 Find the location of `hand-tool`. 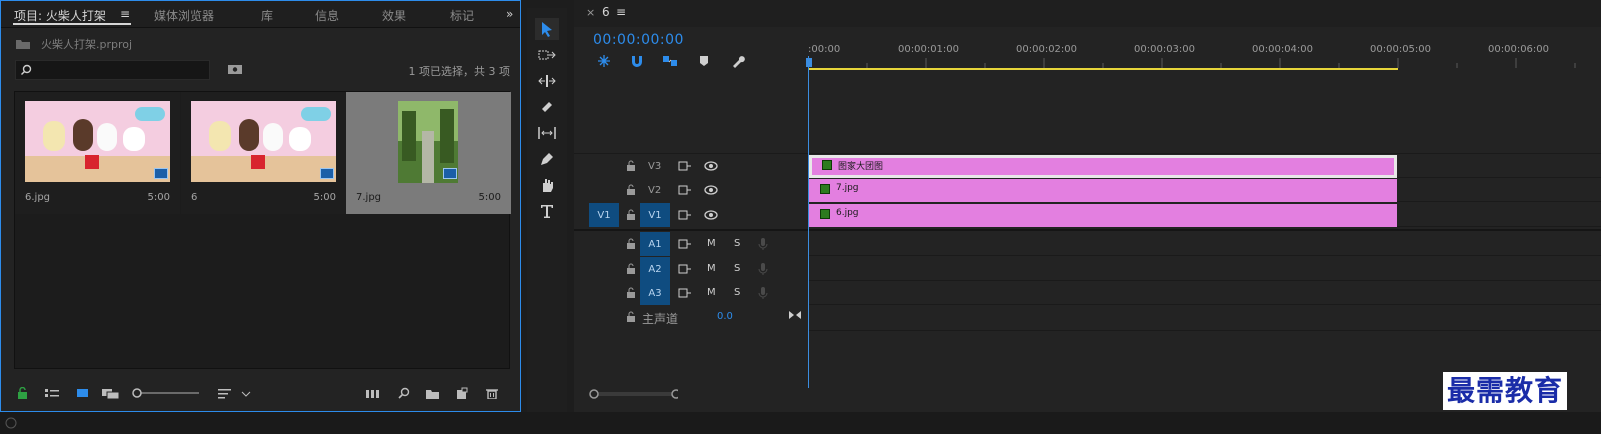

hand-tool is located at coordinates (547, 185).